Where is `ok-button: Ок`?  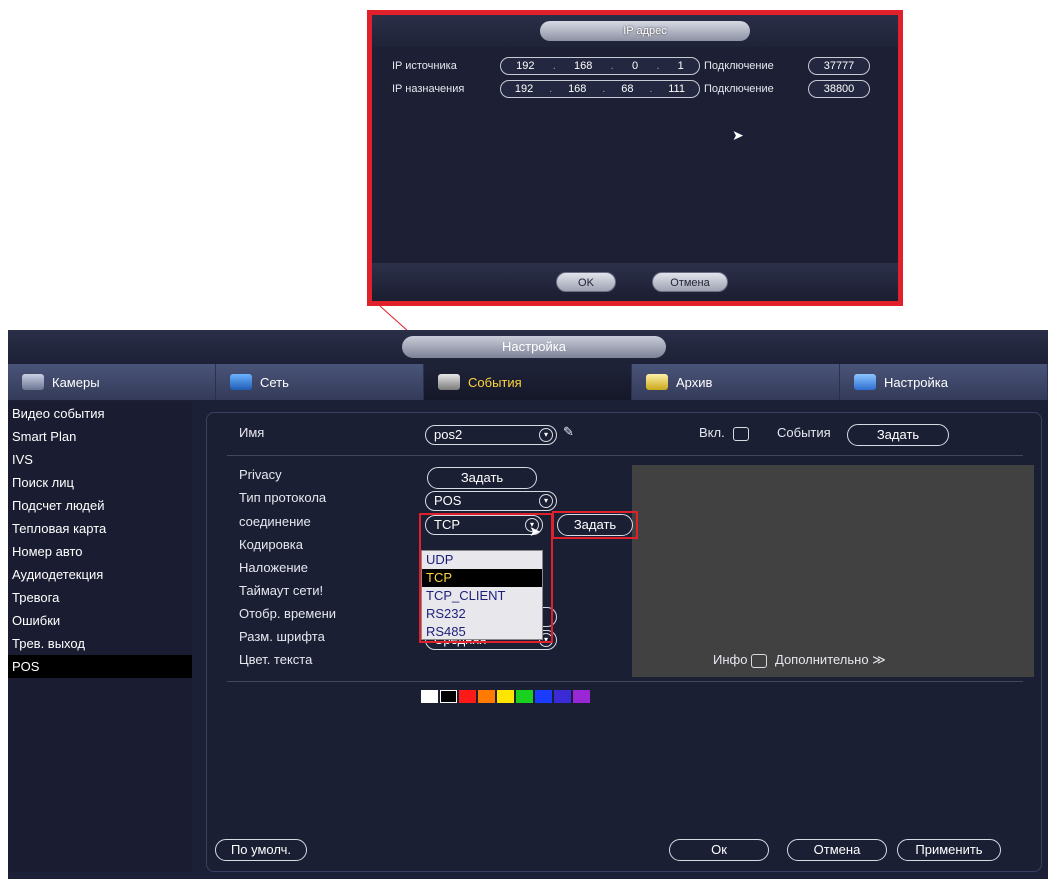
ok-button: Ок is located at coordinates (719, 850).